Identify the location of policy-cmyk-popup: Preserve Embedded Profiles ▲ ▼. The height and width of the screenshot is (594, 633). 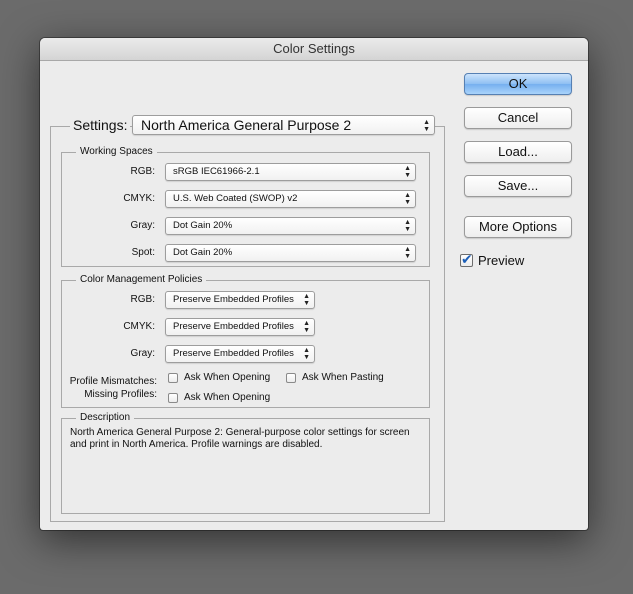
(240, 327).